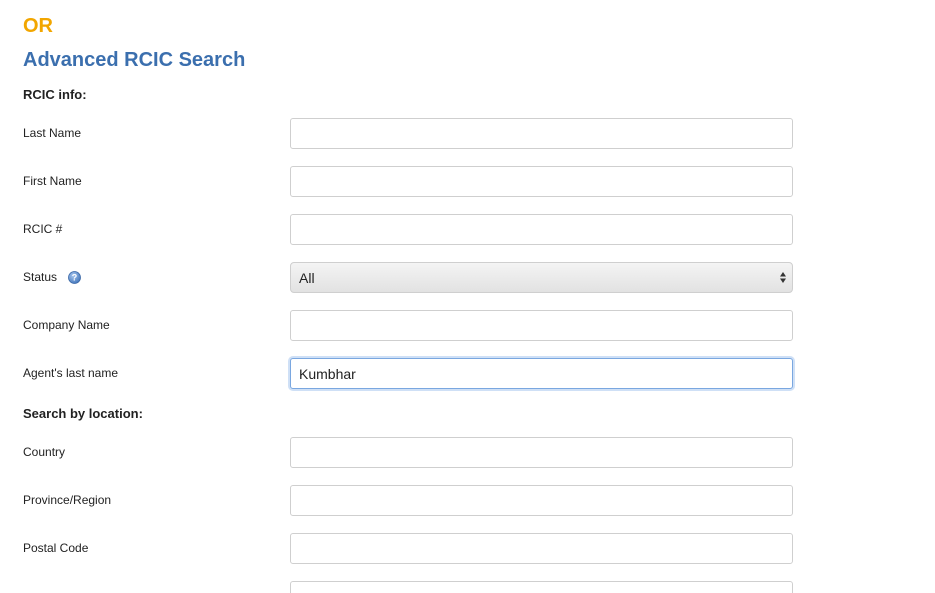 The width and height of the screenshot is (935, 593). I want to click on page-title: Advanced RCIC Search, so click(134, 60).